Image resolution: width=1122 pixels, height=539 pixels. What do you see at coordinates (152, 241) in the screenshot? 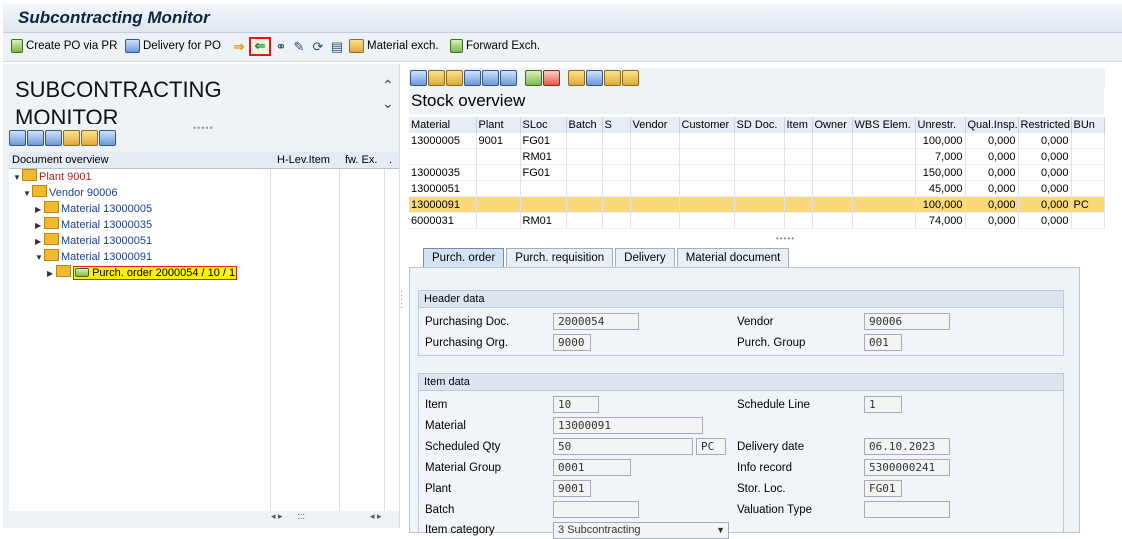
I see `tree-node-material: ▶ Material 13000051` at bounding box center [152, 241].